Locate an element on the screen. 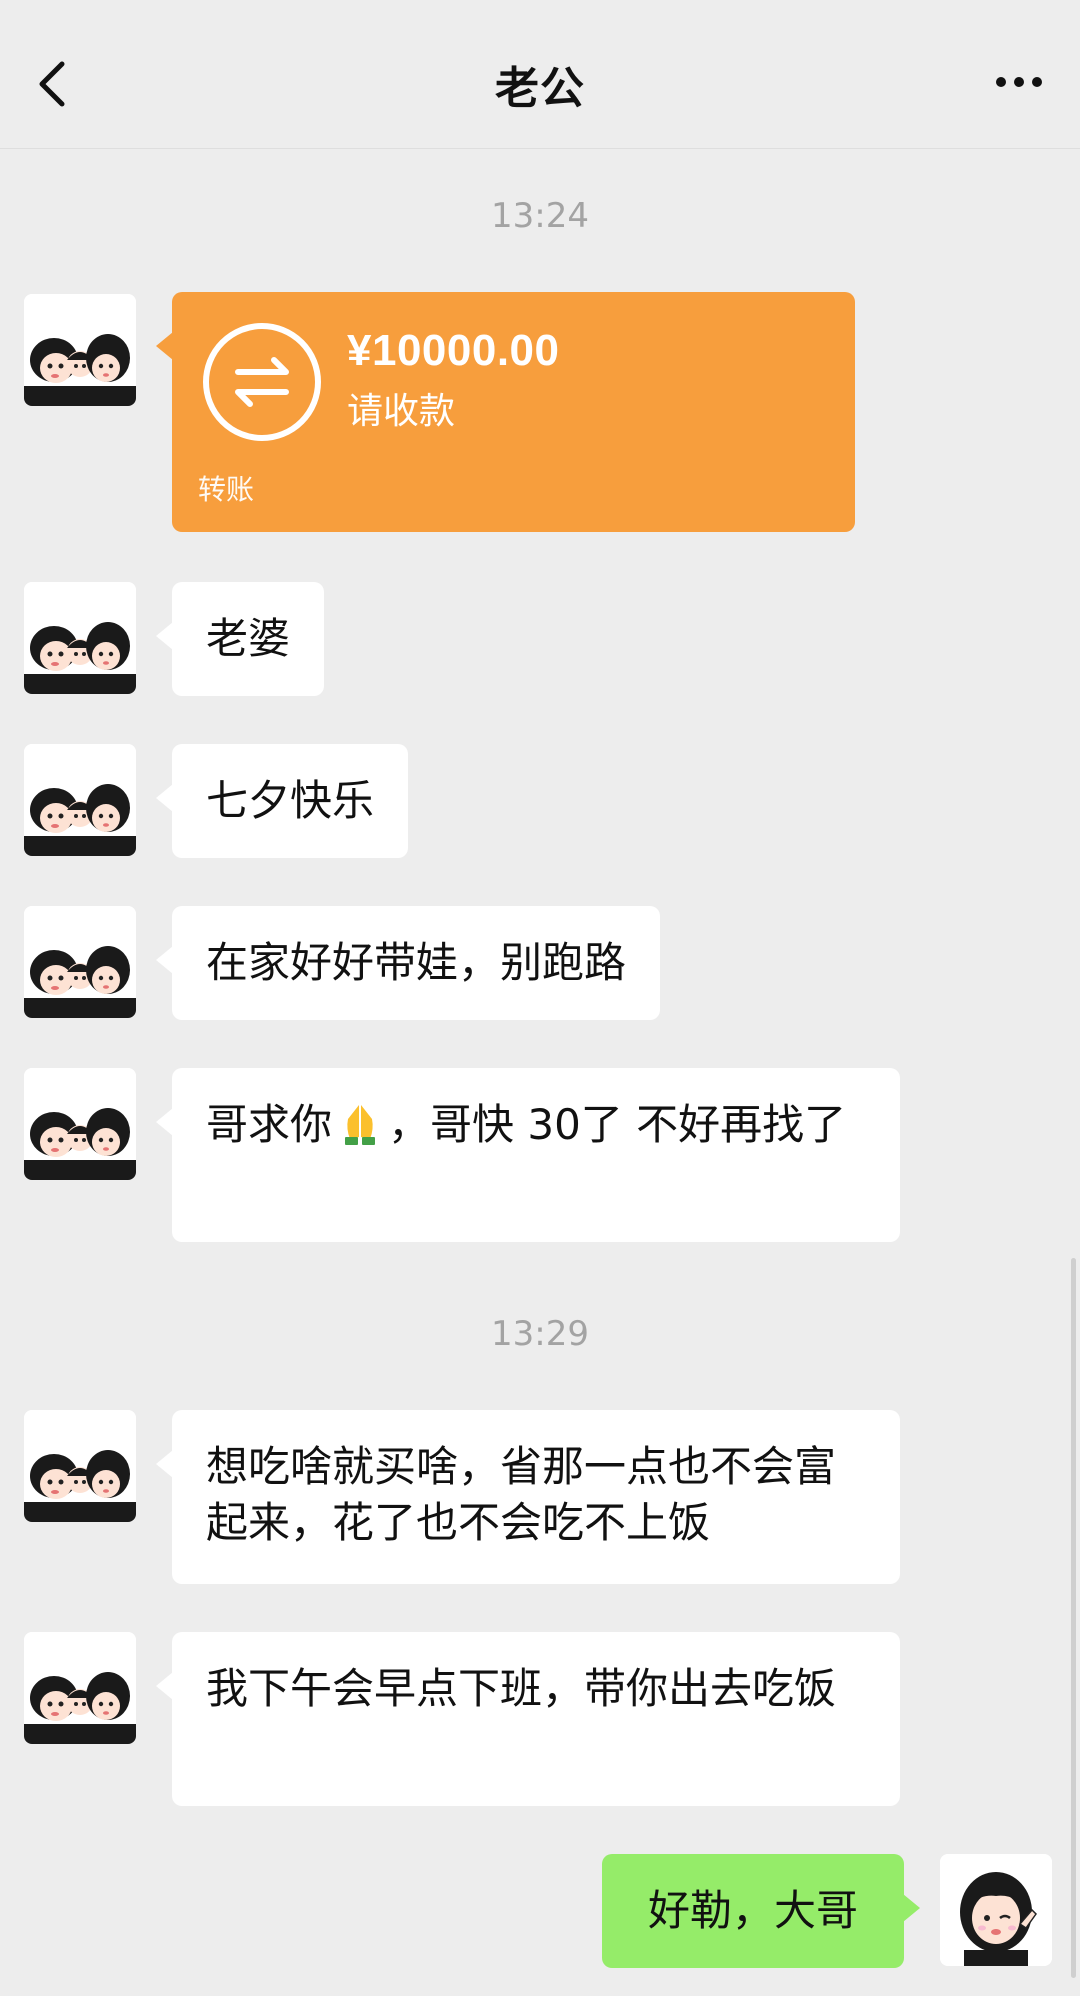 The width and height of the screenshot is (1080, 1996). incoming-message: 想吃啥就买啥，省那一点也不会富起来，花了也不会吃不上饭 is located at coordinates (528, 1497).